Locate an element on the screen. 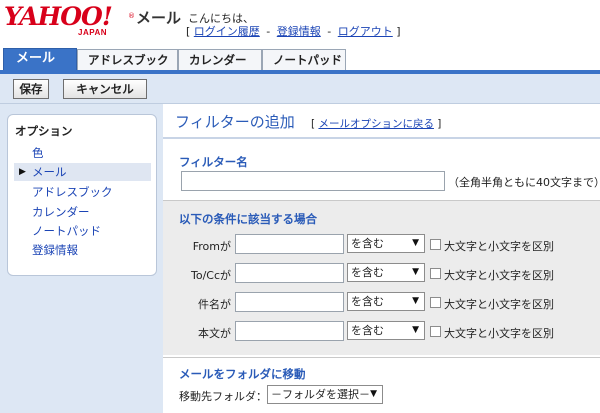  condition-tocc-label: To/Ccが is located at coordinates (210, 275).